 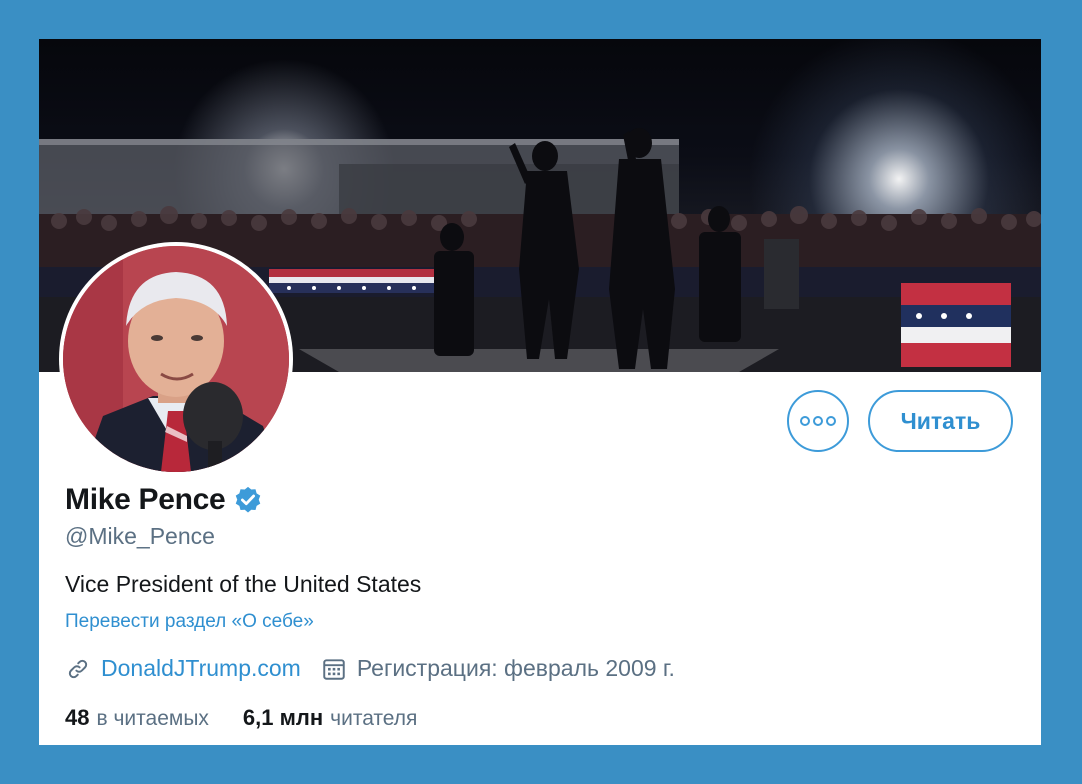 I want to click on follow-button: Читать, so click(x=940, y=421).